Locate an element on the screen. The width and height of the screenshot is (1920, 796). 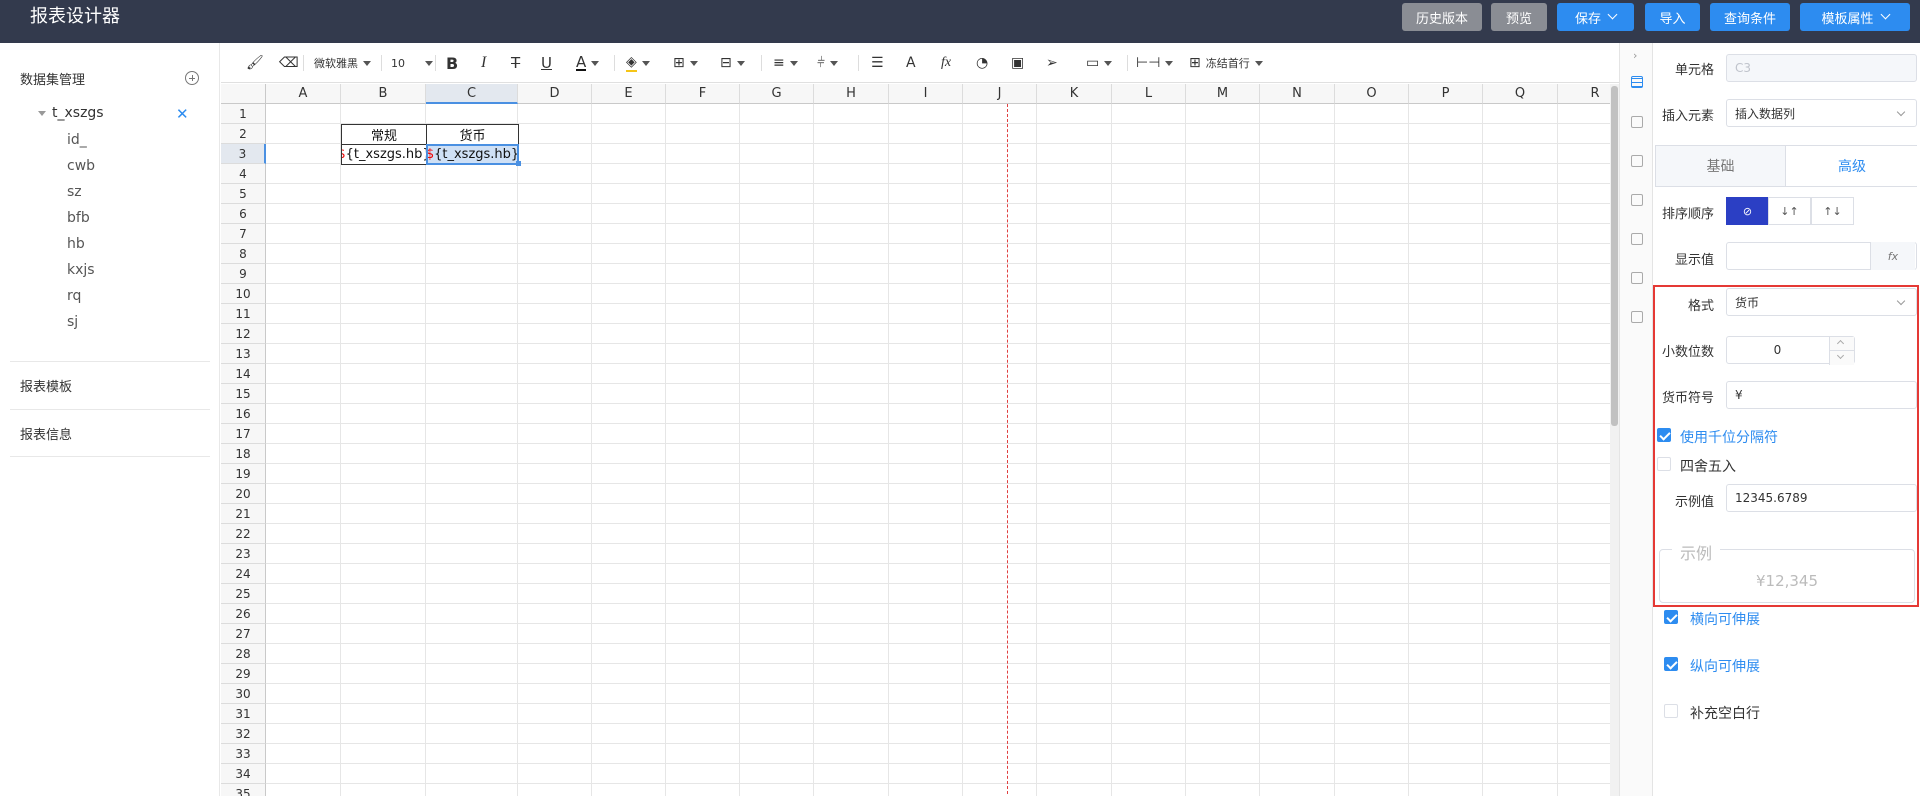
row-header-29: 29 is located at coordinates (243, 674).